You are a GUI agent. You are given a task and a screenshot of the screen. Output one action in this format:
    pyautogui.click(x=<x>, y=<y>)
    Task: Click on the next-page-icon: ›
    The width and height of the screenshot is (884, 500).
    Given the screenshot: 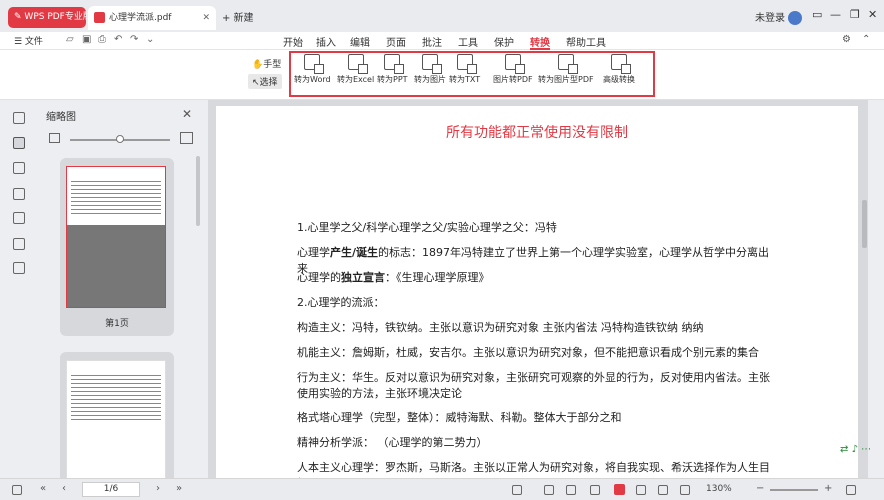 What is the action you would take?
    pyautogui.click(x=158, y=488)
    